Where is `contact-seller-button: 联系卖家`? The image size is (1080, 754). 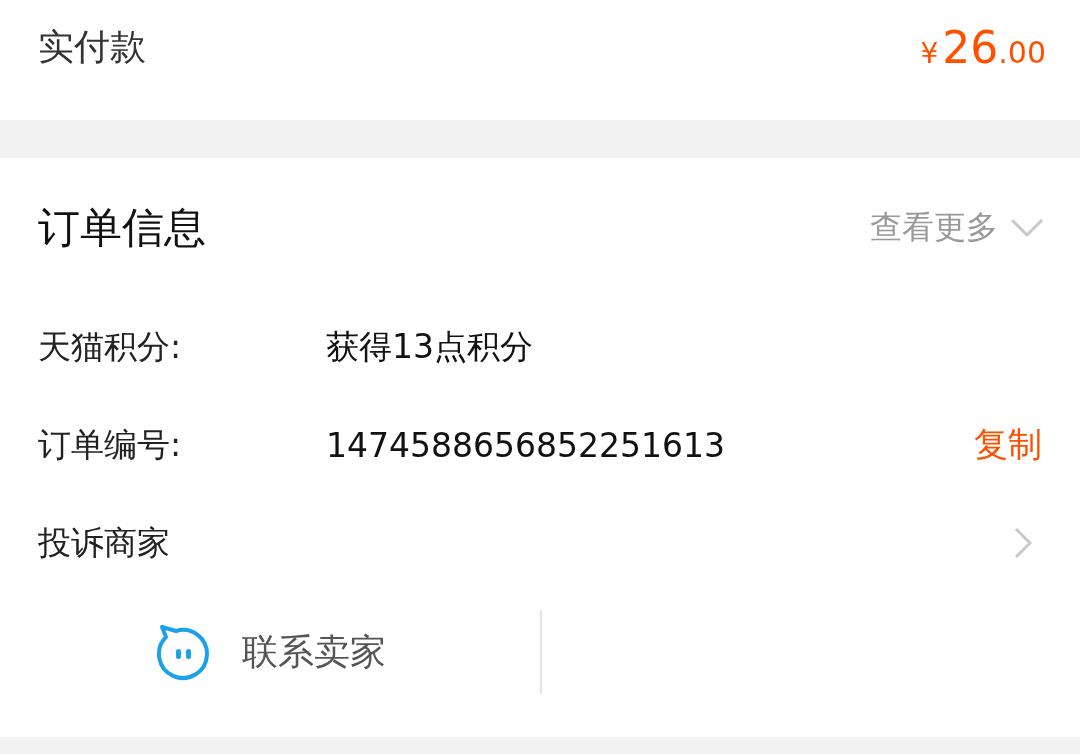
contact-seller-button: 联系卖家 is located at coordinates (270, 652).